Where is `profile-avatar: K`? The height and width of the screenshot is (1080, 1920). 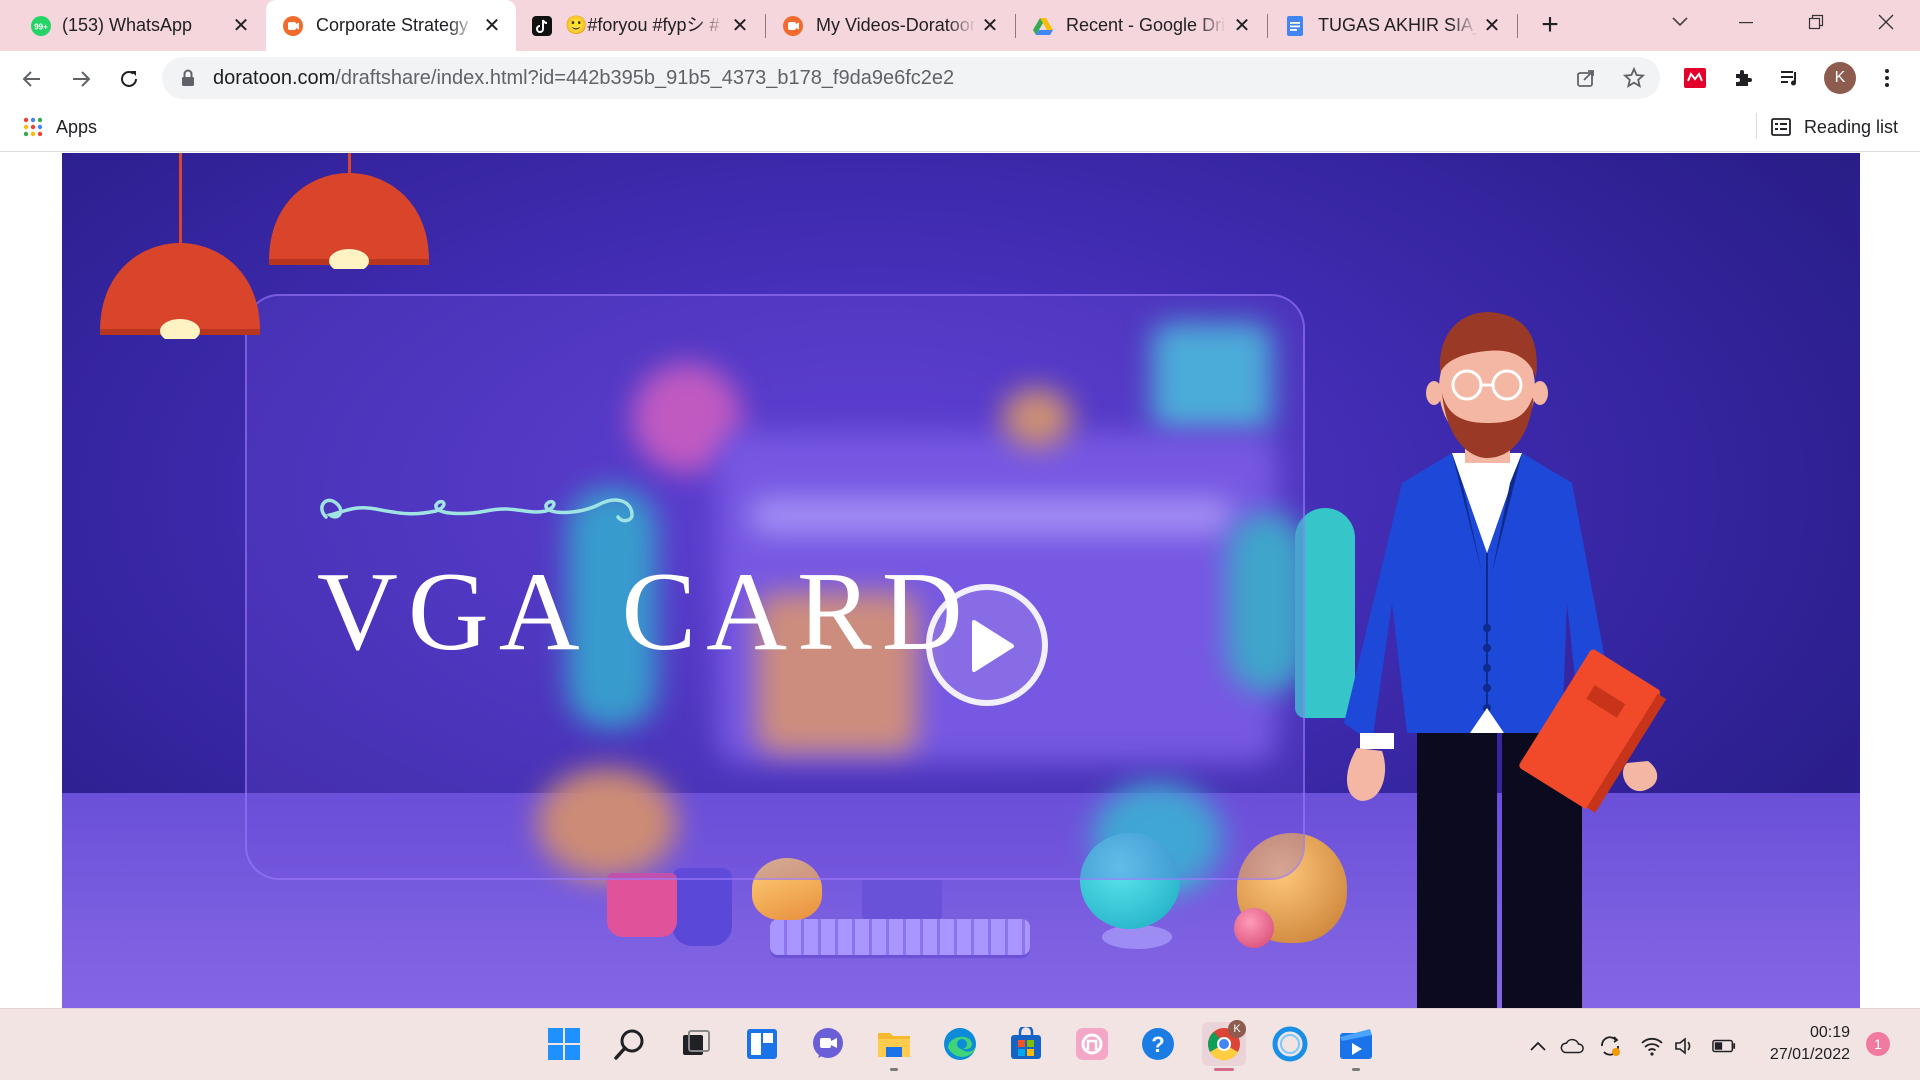 profile-avatar: K is located at coordinates (1840, 78).